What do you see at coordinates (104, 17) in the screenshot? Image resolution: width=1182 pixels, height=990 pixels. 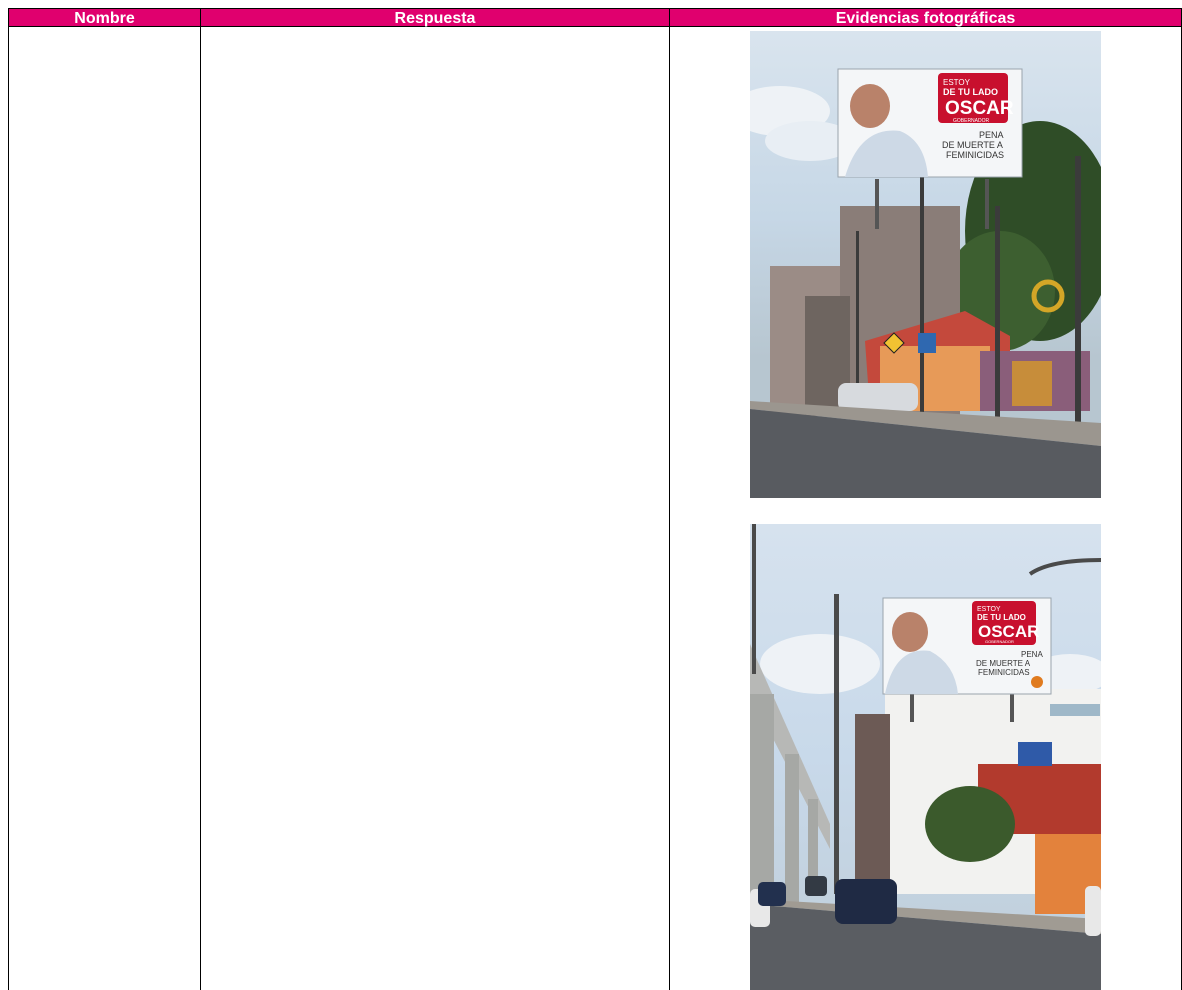 I see `header-nombre: Nombre` at bounding box center [104, 17].